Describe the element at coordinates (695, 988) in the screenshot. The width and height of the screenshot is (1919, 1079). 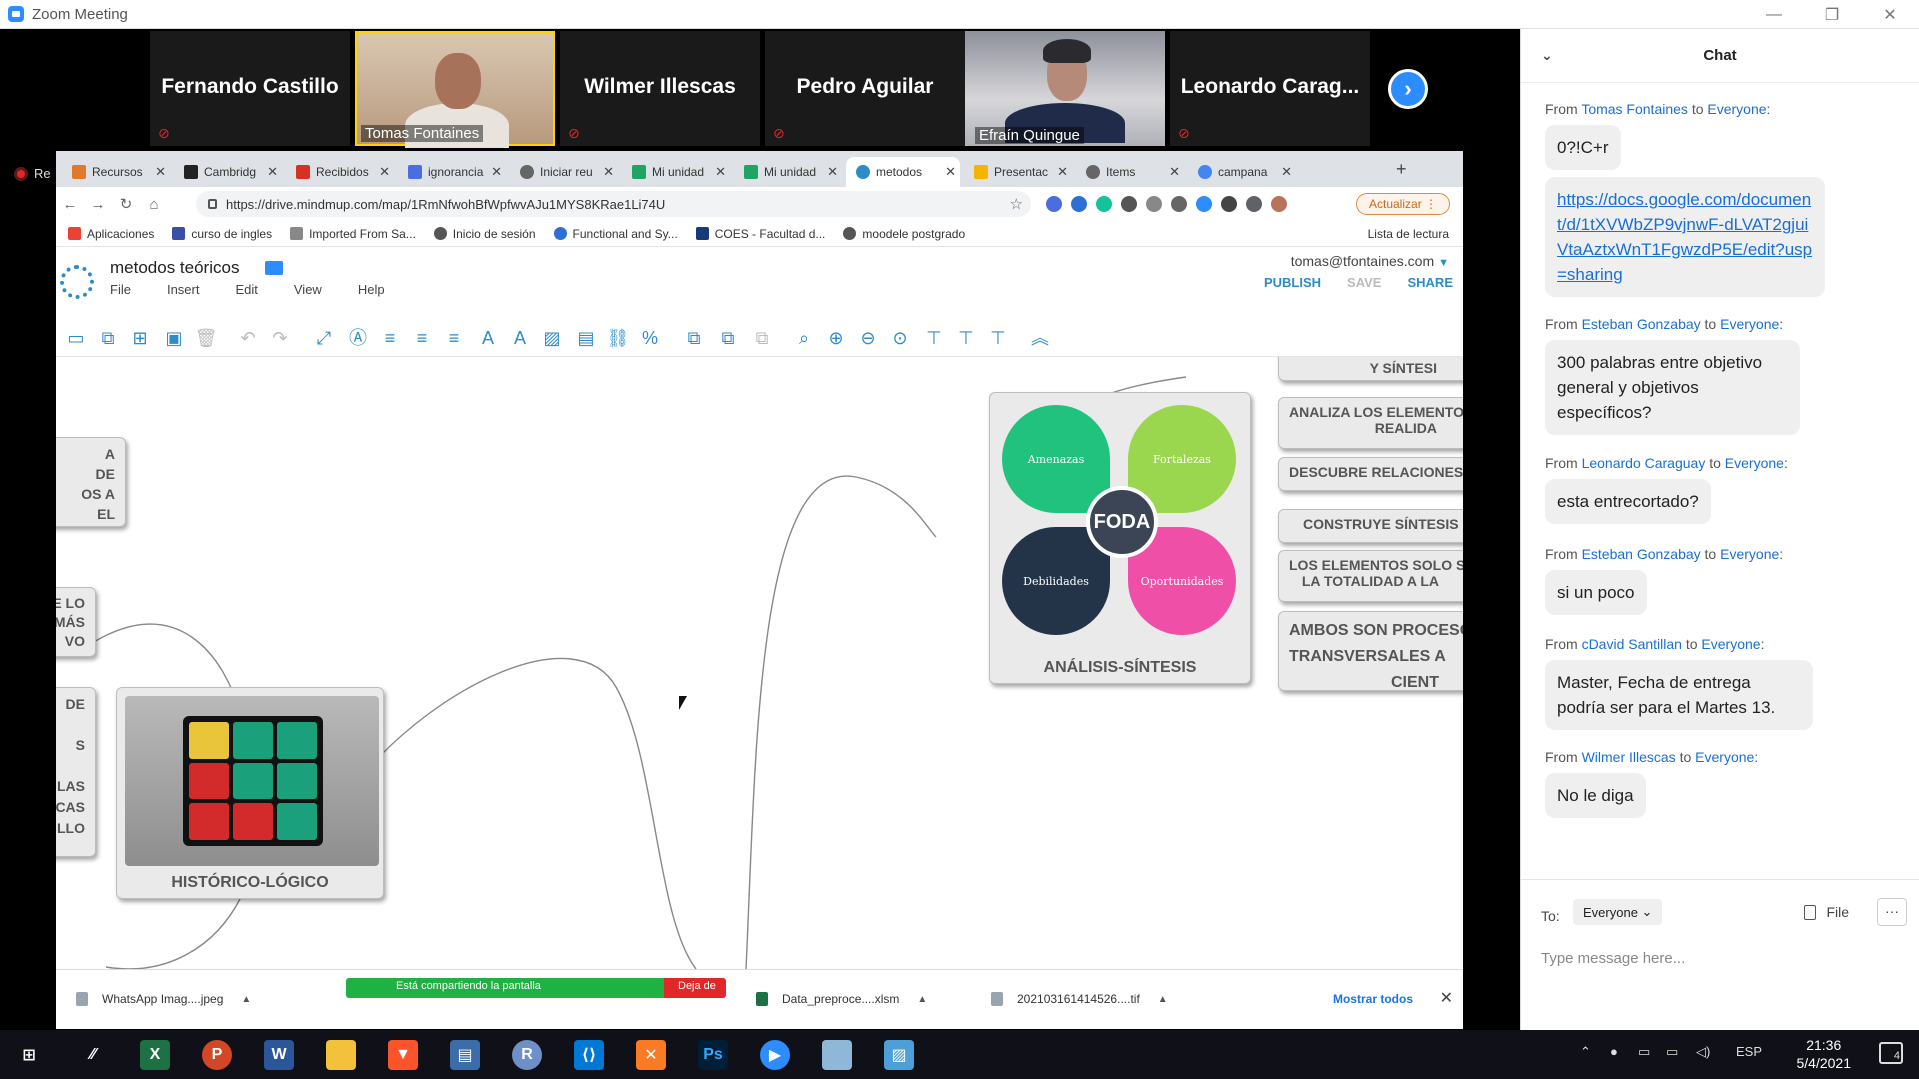
I see `stop-share-button: Deja de` at that location.